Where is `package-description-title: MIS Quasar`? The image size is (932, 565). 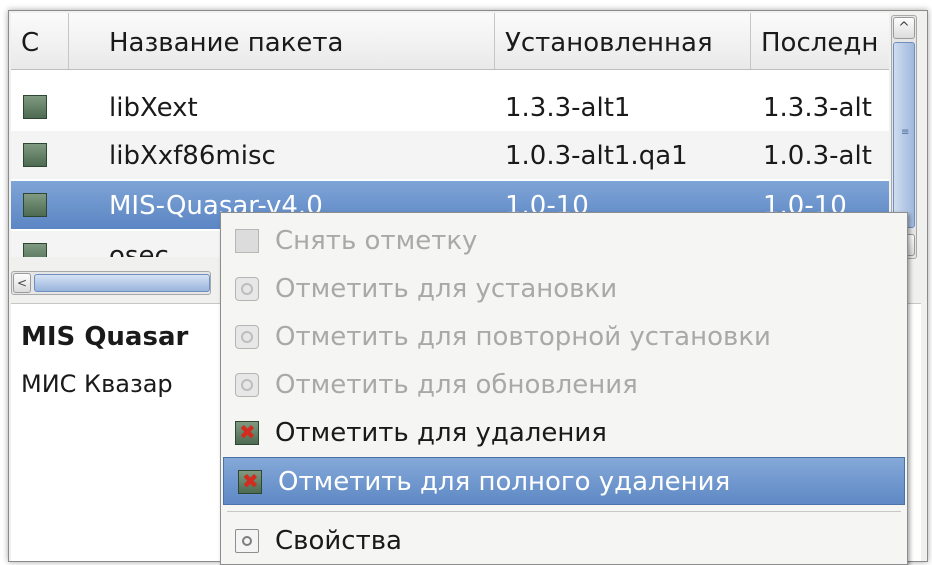 package-description-title: MIS Quasar is located at coordinates (105, 337).